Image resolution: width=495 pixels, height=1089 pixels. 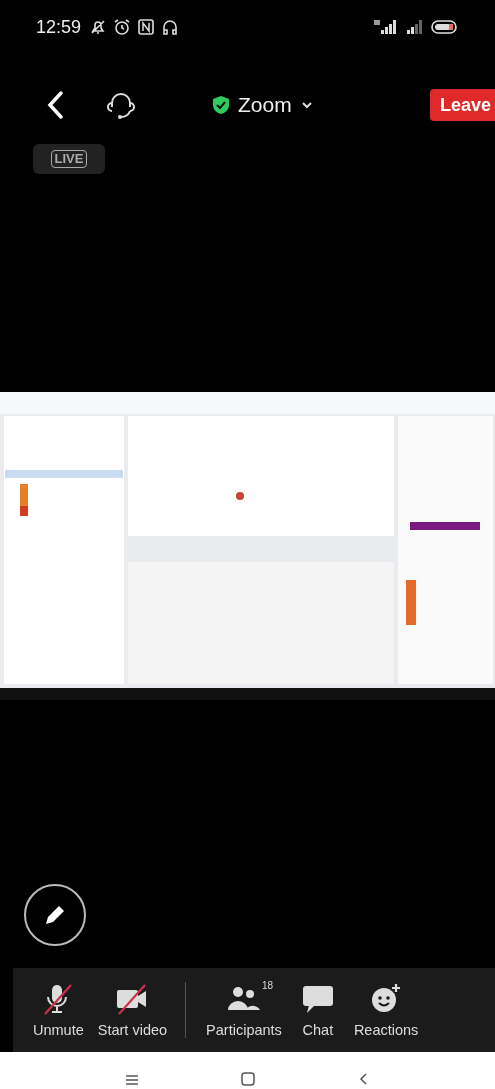 I want to click on nfc-icon, so click(x=146, y=27).